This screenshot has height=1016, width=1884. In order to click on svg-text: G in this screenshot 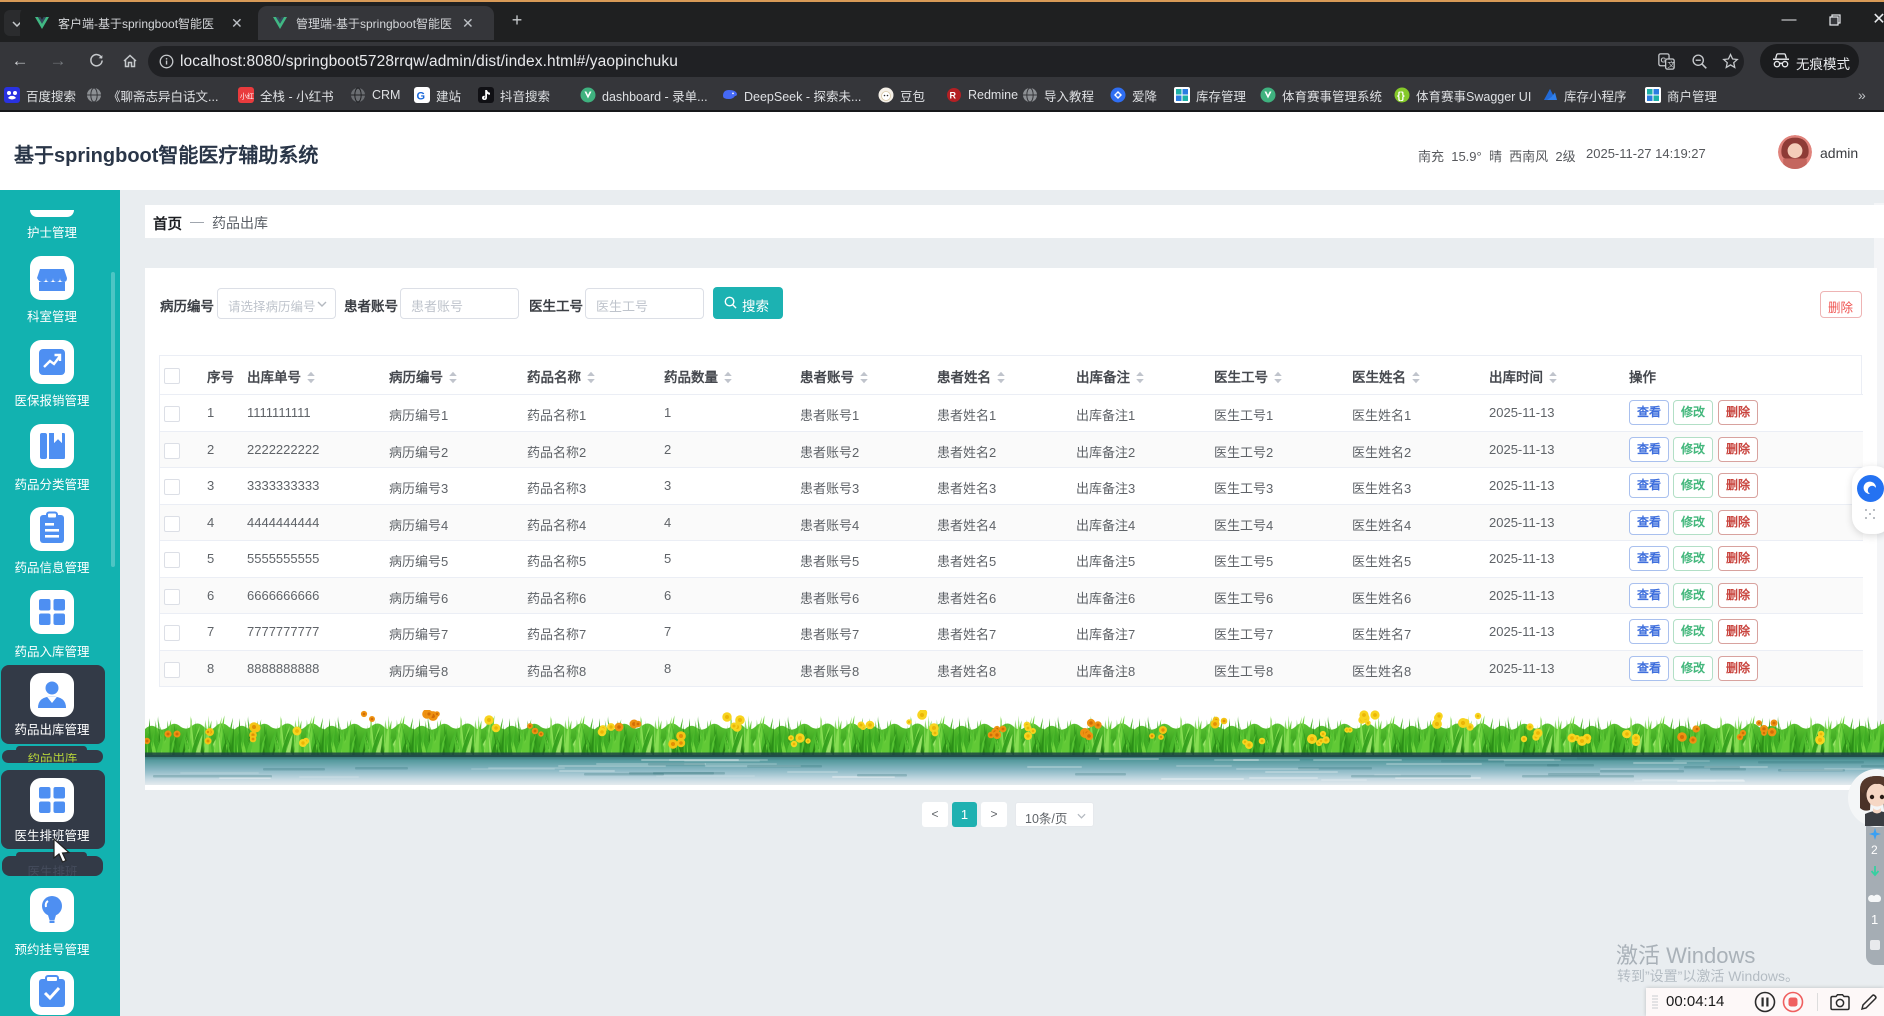, I will do `click(421, 97)`.